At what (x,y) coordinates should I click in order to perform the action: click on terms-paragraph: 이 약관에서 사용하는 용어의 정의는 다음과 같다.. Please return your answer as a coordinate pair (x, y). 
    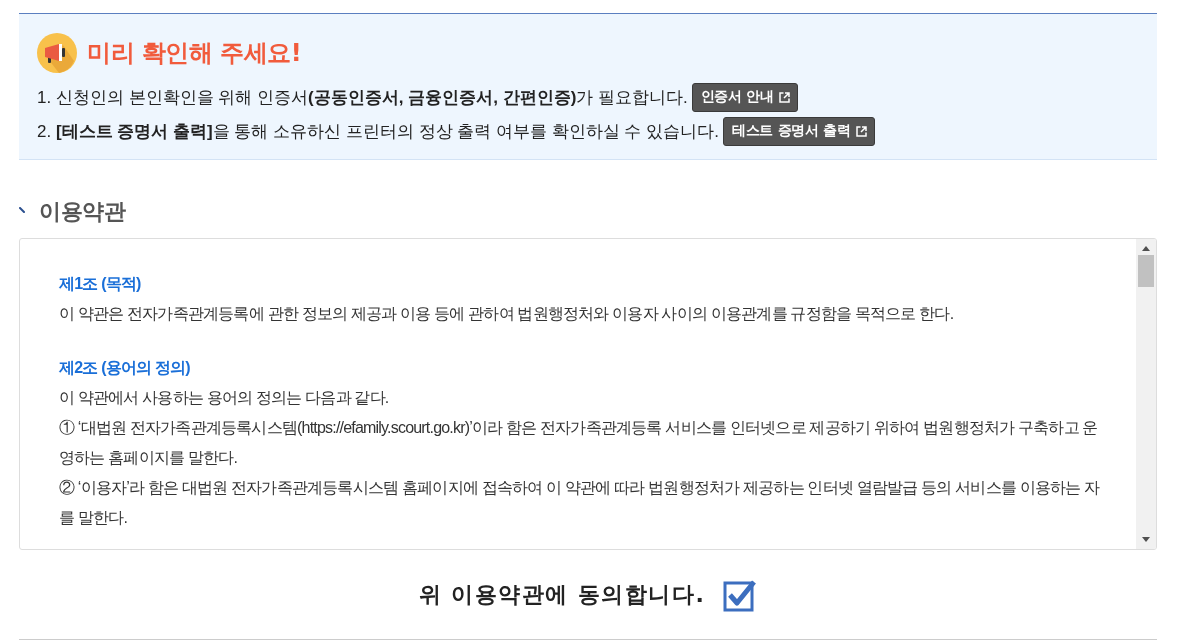
    Looking at the image, I should click on (224, 398).